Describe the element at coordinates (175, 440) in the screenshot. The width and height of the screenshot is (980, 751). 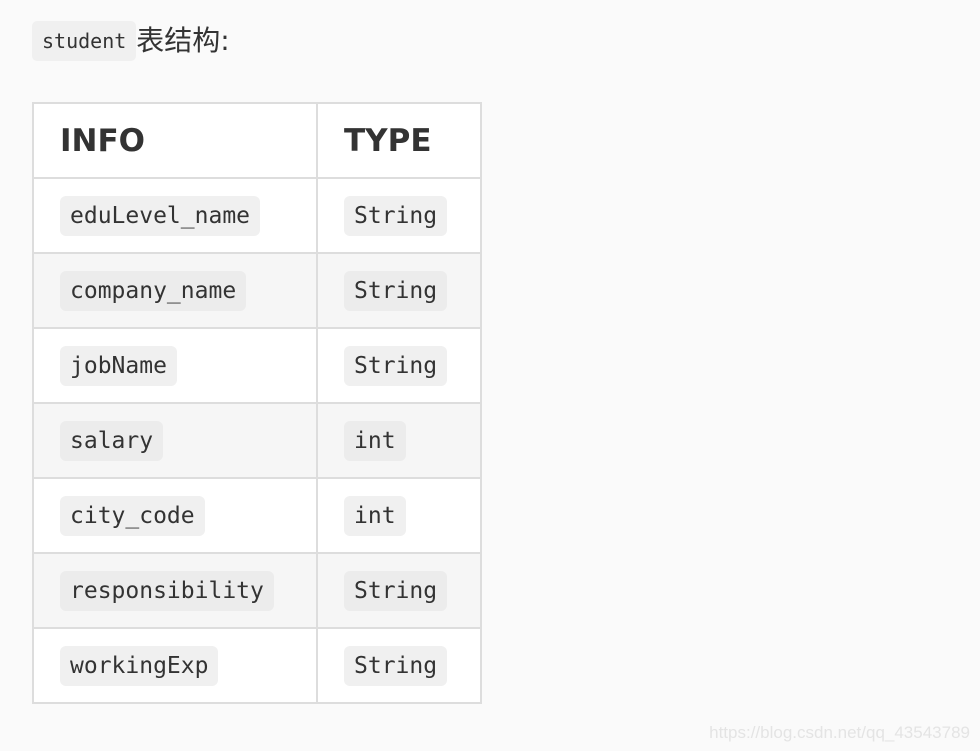
I see `info-cell: salary` at that location.